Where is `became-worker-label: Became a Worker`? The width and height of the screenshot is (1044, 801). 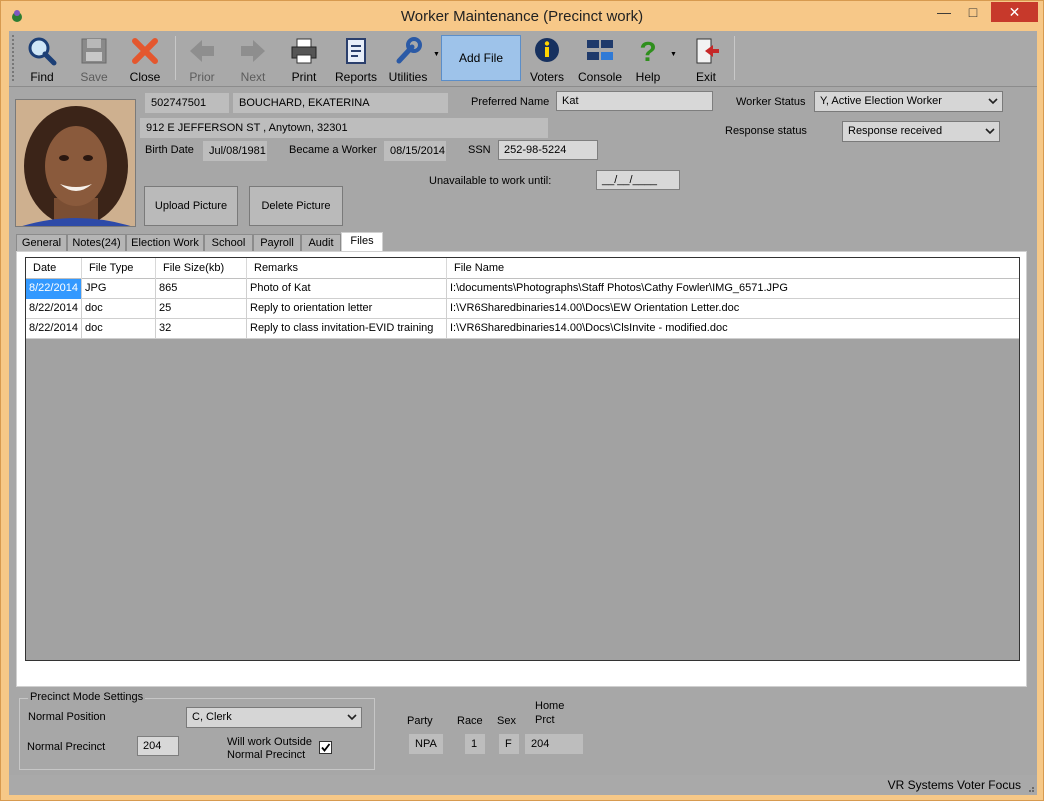 became-worker-label: Became a Worker is located at coordinates (333, 150).